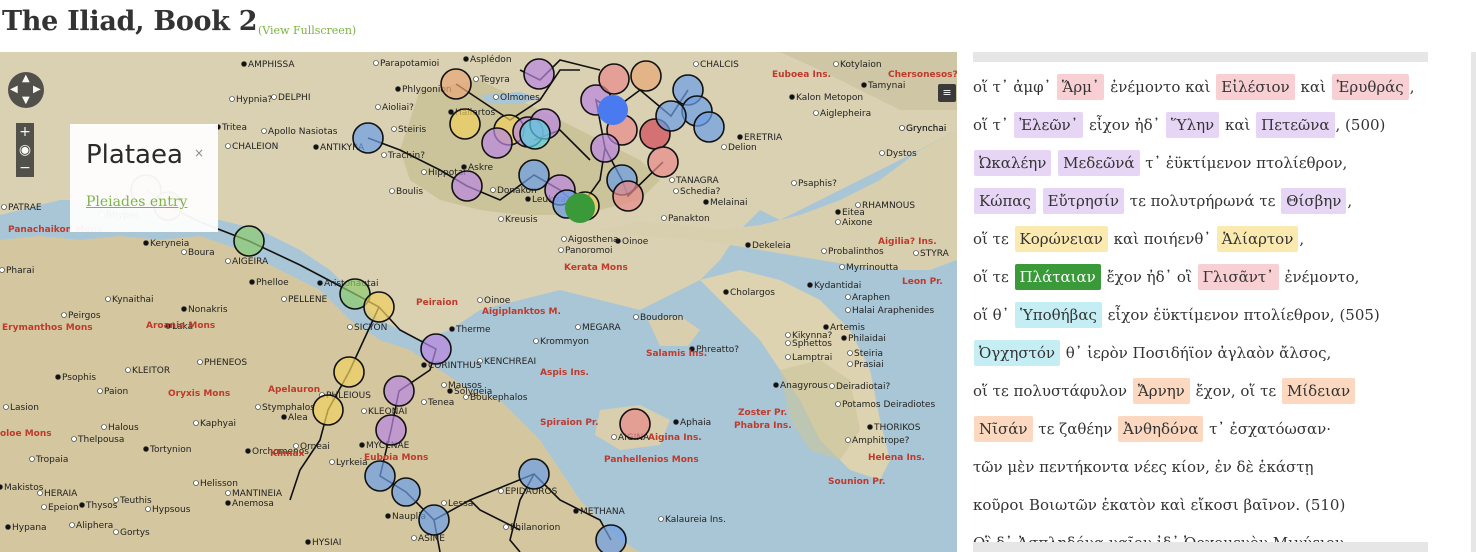 This screenshot has height=552, width=1476. I want to click on place-name-highlight: Ἐλεῶν᾽, so click(1049, 125).